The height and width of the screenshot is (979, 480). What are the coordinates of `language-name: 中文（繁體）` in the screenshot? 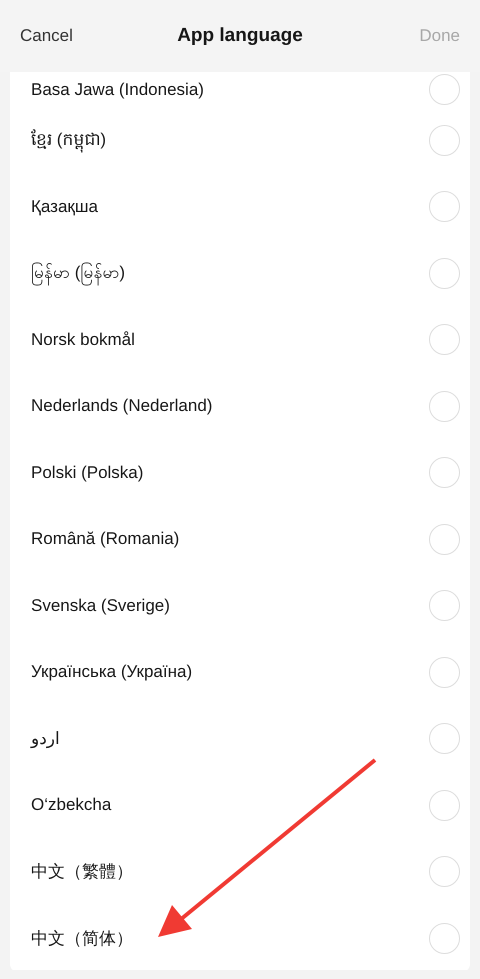 It's located at (82, 872).